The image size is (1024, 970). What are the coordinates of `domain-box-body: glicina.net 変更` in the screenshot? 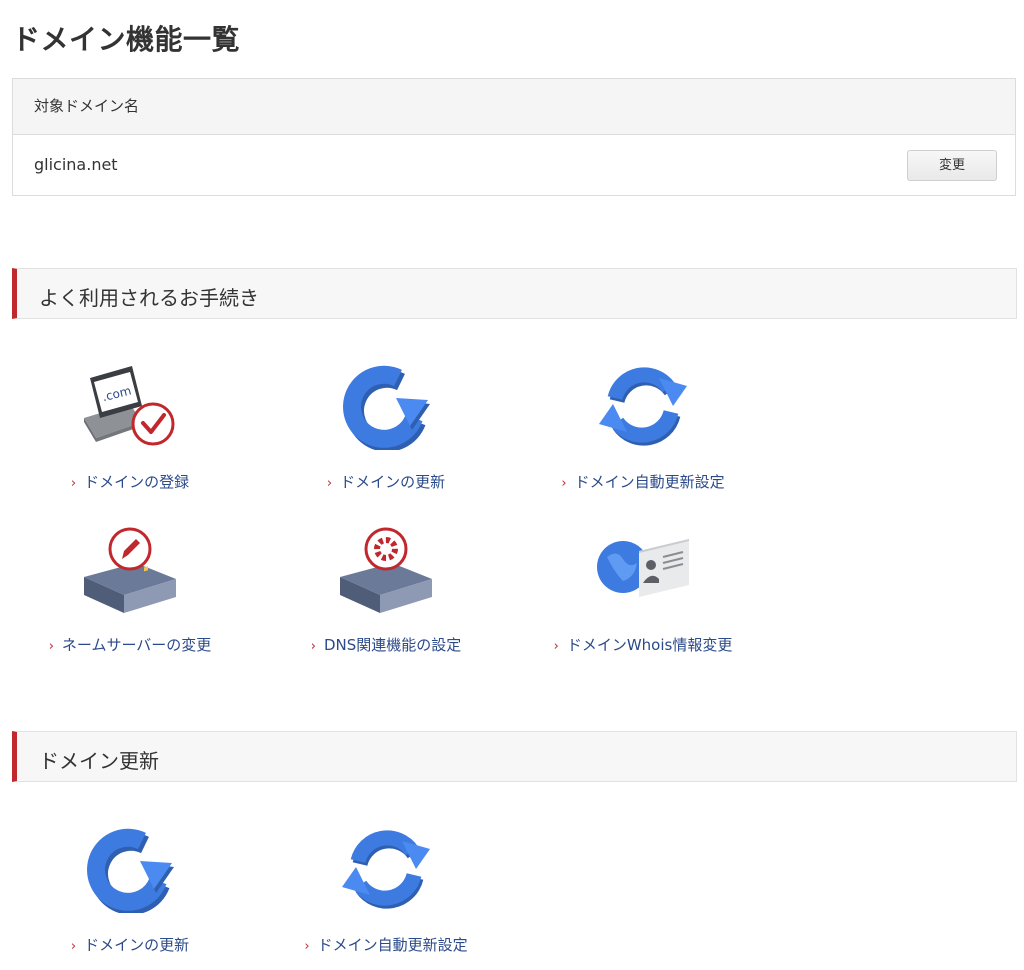 It's located at (514, 165).